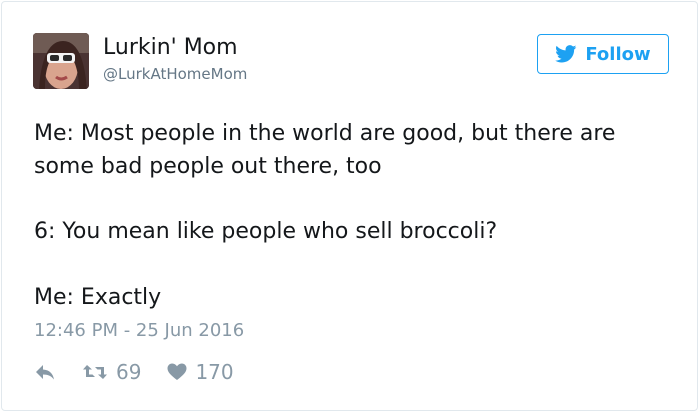 This screenshot has width=700, height=413. What do you see at coordinates (177, 372) in the screenshot?
I see `heart-icon` at bounding box center [177, 372].